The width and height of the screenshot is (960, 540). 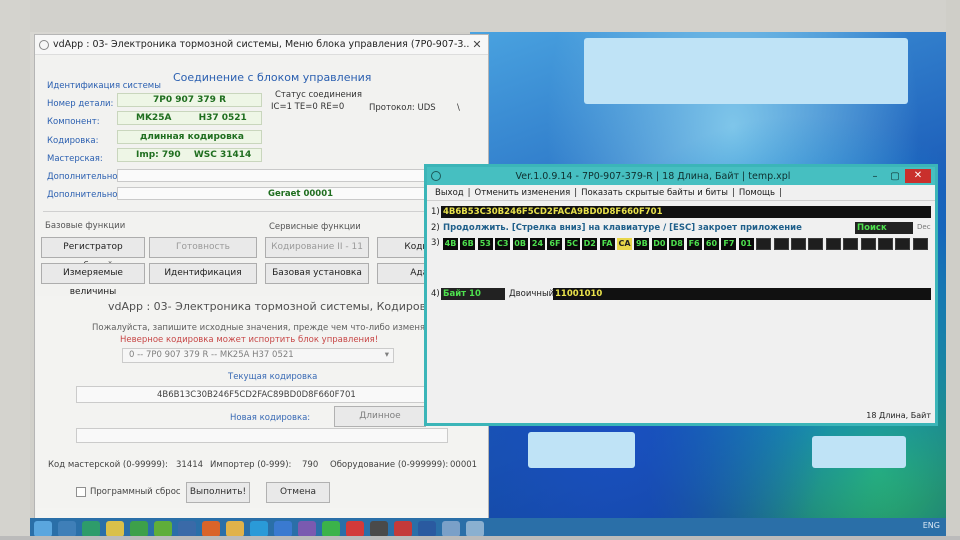 I want to click on byte-cell: 9B, so click(x=642, y=244).